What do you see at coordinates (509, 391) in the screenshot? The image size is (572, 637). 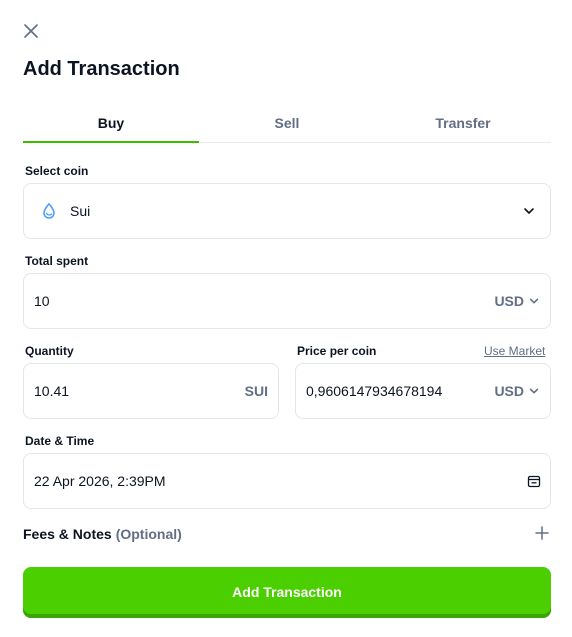 I see `price-currency: USD` at bounding box center [509, 391].